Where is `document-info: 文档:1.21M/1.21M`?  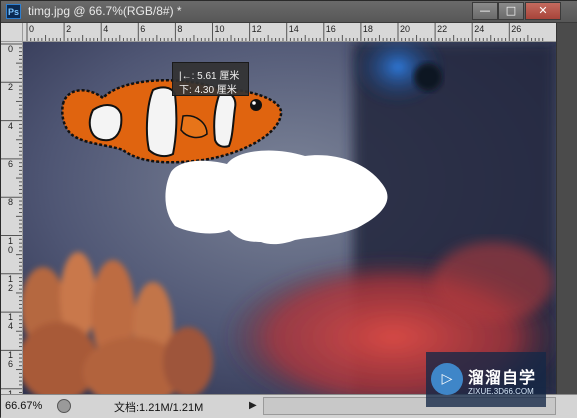
document-info: 文档:1.21M/1.21M is located at coordinates (159, 408).